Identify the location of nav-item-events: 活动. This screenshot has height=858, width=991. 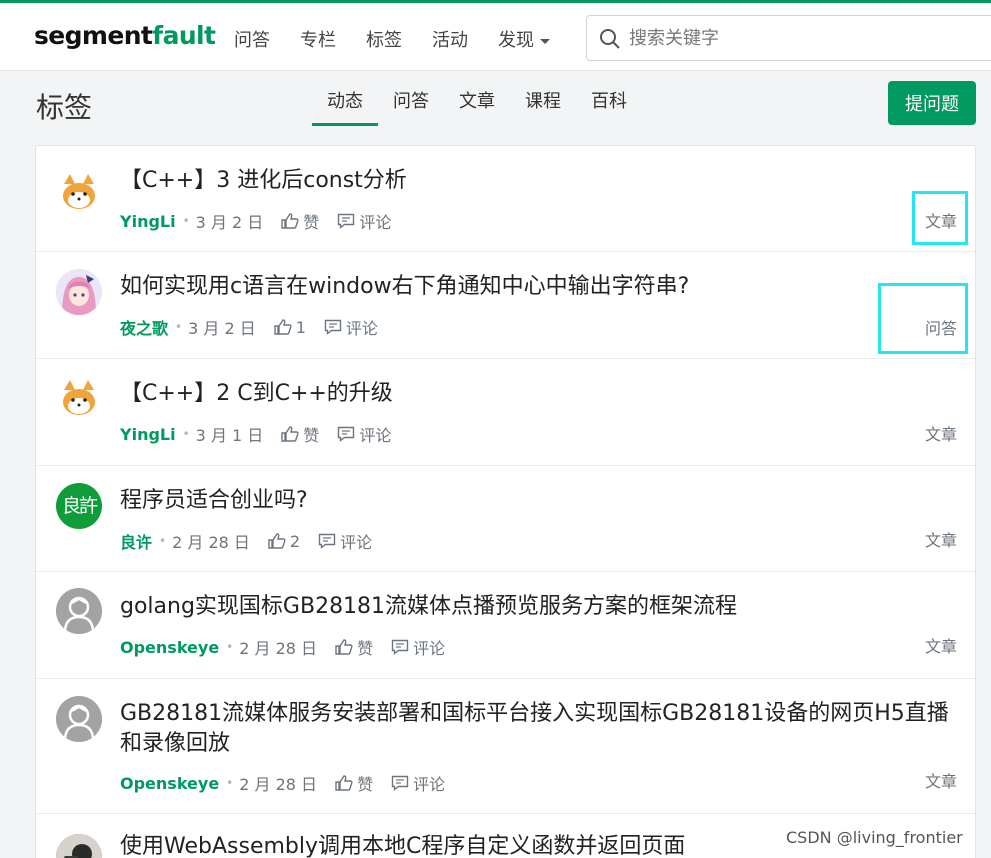
(450, 39).